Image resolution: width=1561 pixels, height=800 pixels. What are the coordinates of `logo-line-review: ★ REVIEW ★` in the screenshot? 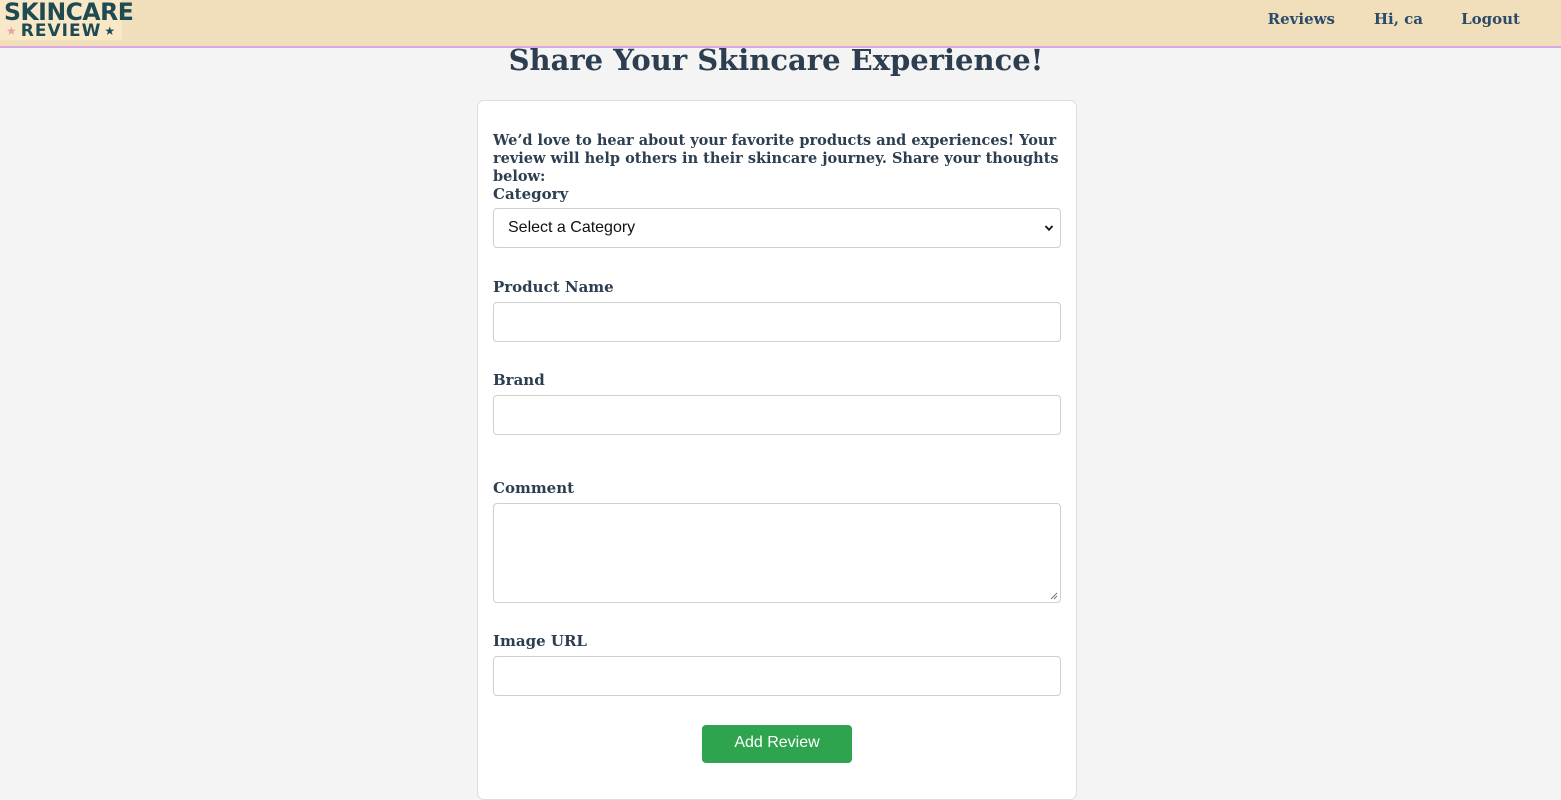 It's located at (61, 31).